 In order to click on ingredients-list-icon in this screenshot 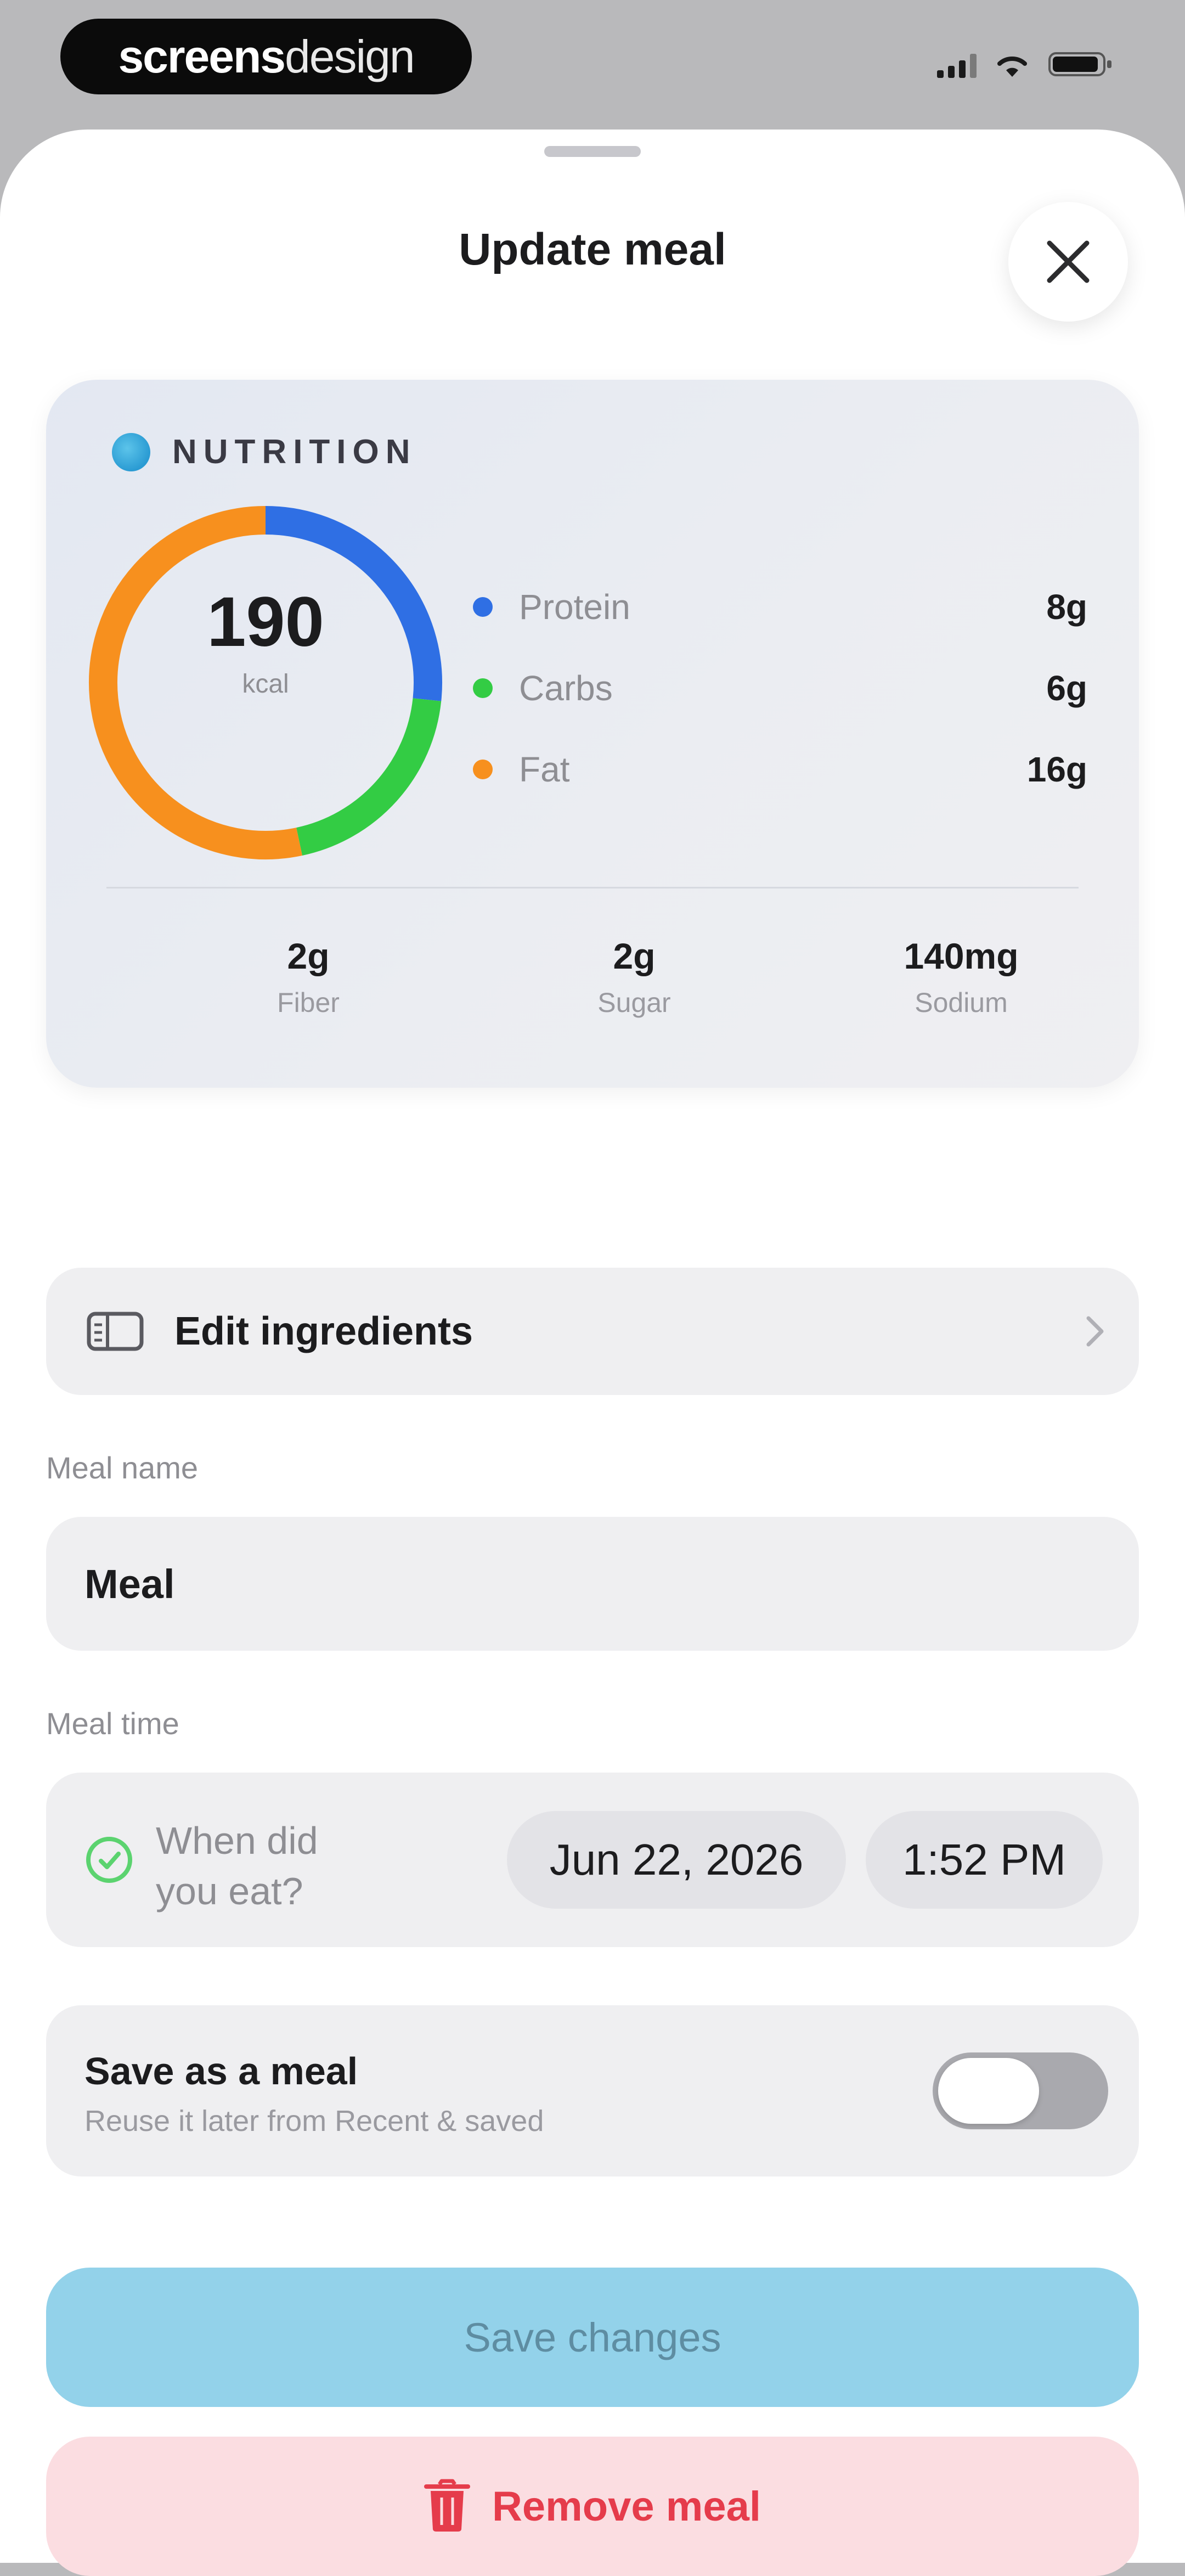, I will do `click(116, 1331)`.